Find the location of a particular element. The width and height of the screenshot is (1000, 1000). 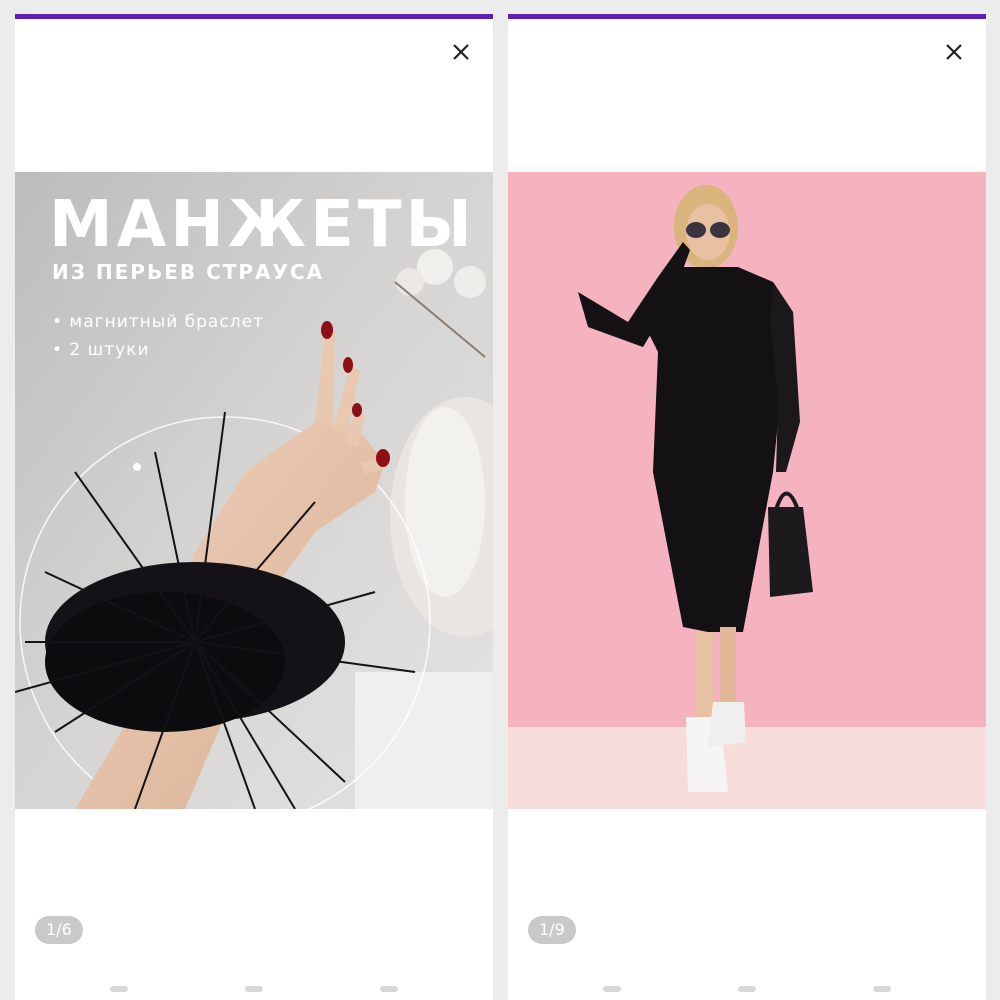

image-counter: 1/6 is located at coordinates (59, 930).